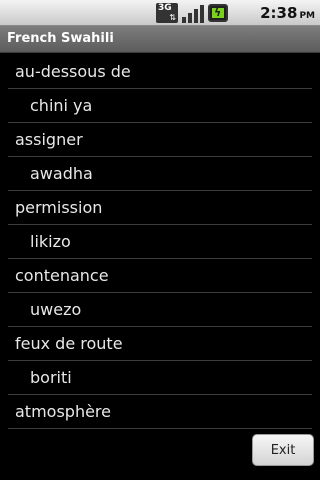 This screenshot has height=480, width=320. What do you see at coordinates (160, 208) in the screenshot?
I see `list-item: permission` at bounding box center [160, 208].